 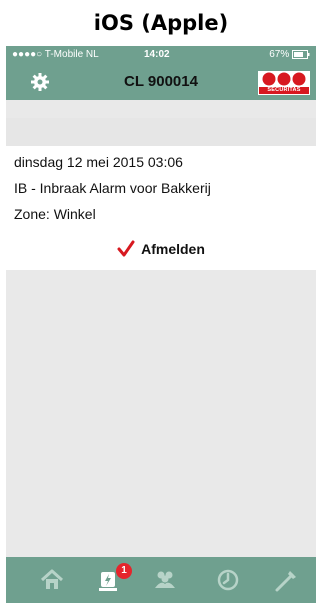 What do you see at coordinates (161, 132) in the screenshot?
I see `sub-header-bar` at bounding box center [161, 132].